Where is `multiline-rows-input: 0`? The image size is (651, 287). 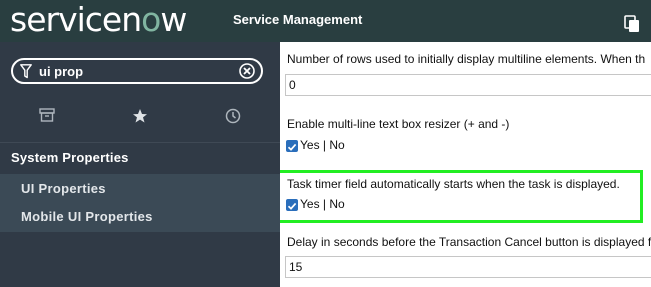
multiline-rows-input: 0 is located at coordinates (468, 85).